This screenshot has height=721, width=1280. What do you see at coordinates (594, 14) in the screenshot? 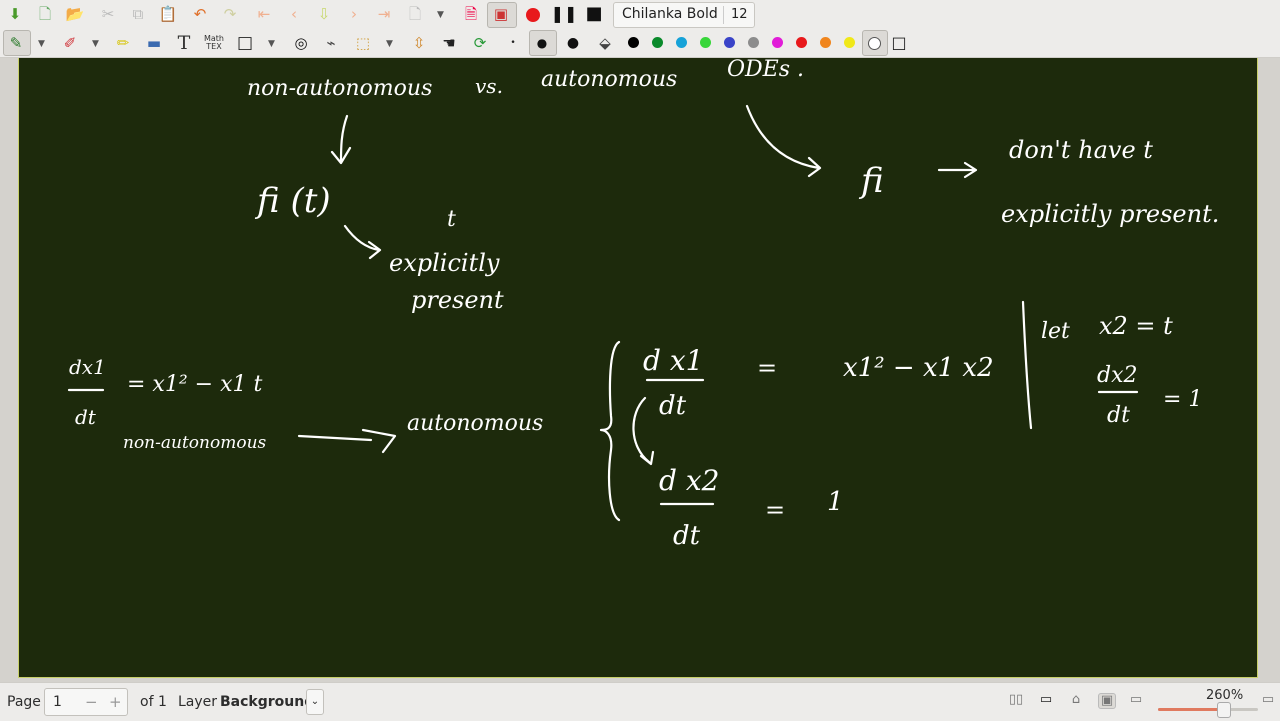
I see `stop-icon: ■` at bounding box center [594, 14].